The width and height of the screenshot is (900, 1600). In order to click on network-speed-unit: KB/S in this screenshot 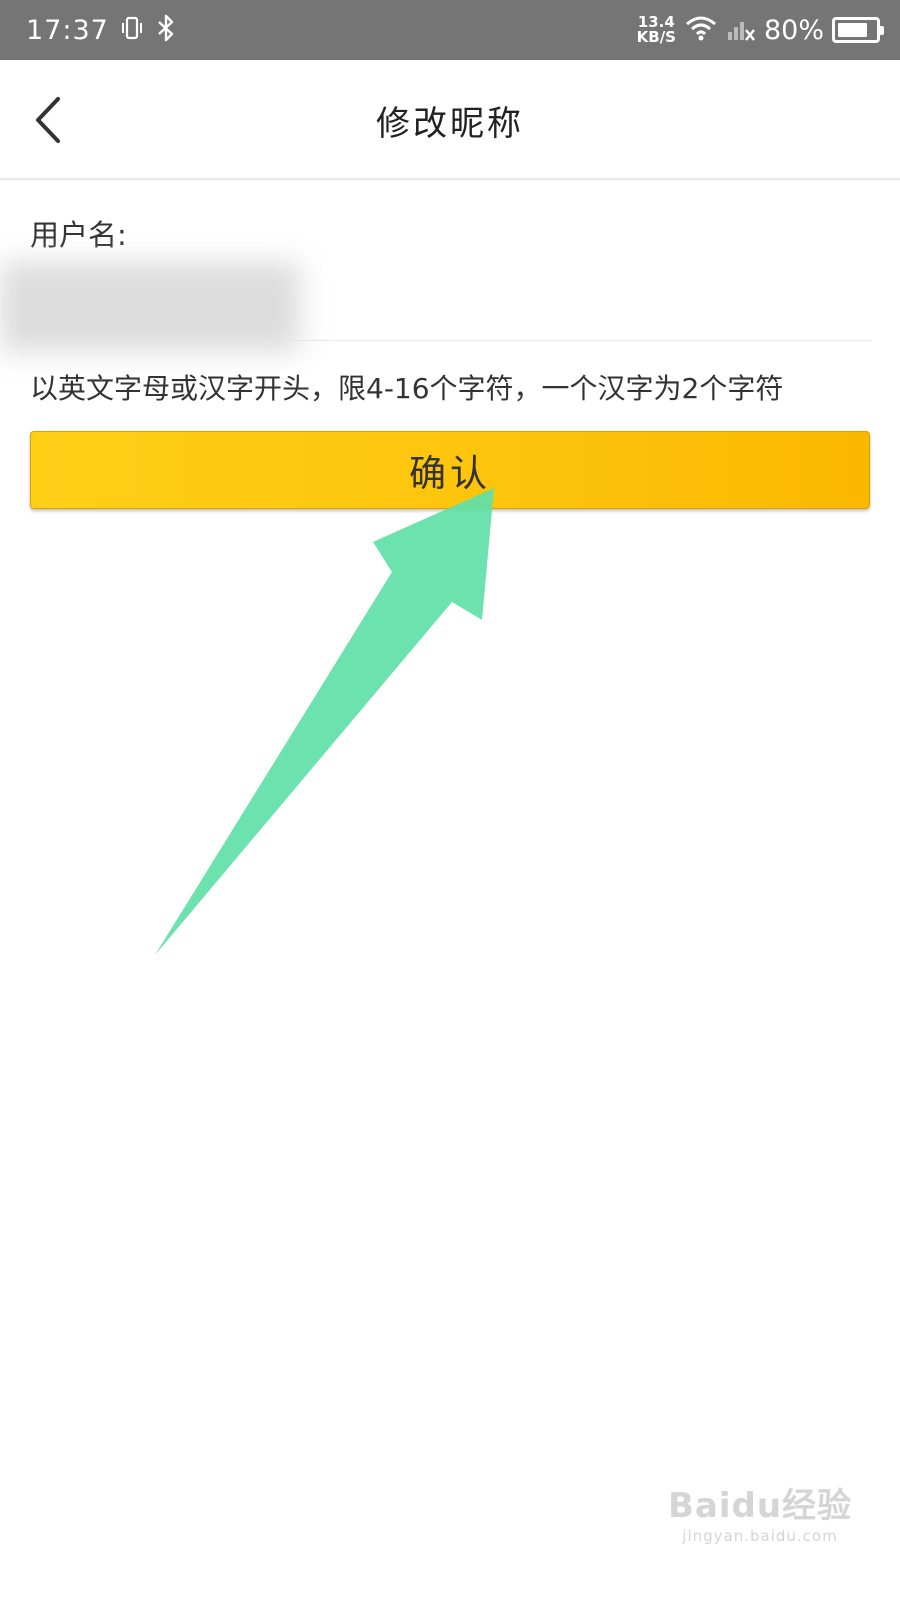, I will do `click(656, 37)`.